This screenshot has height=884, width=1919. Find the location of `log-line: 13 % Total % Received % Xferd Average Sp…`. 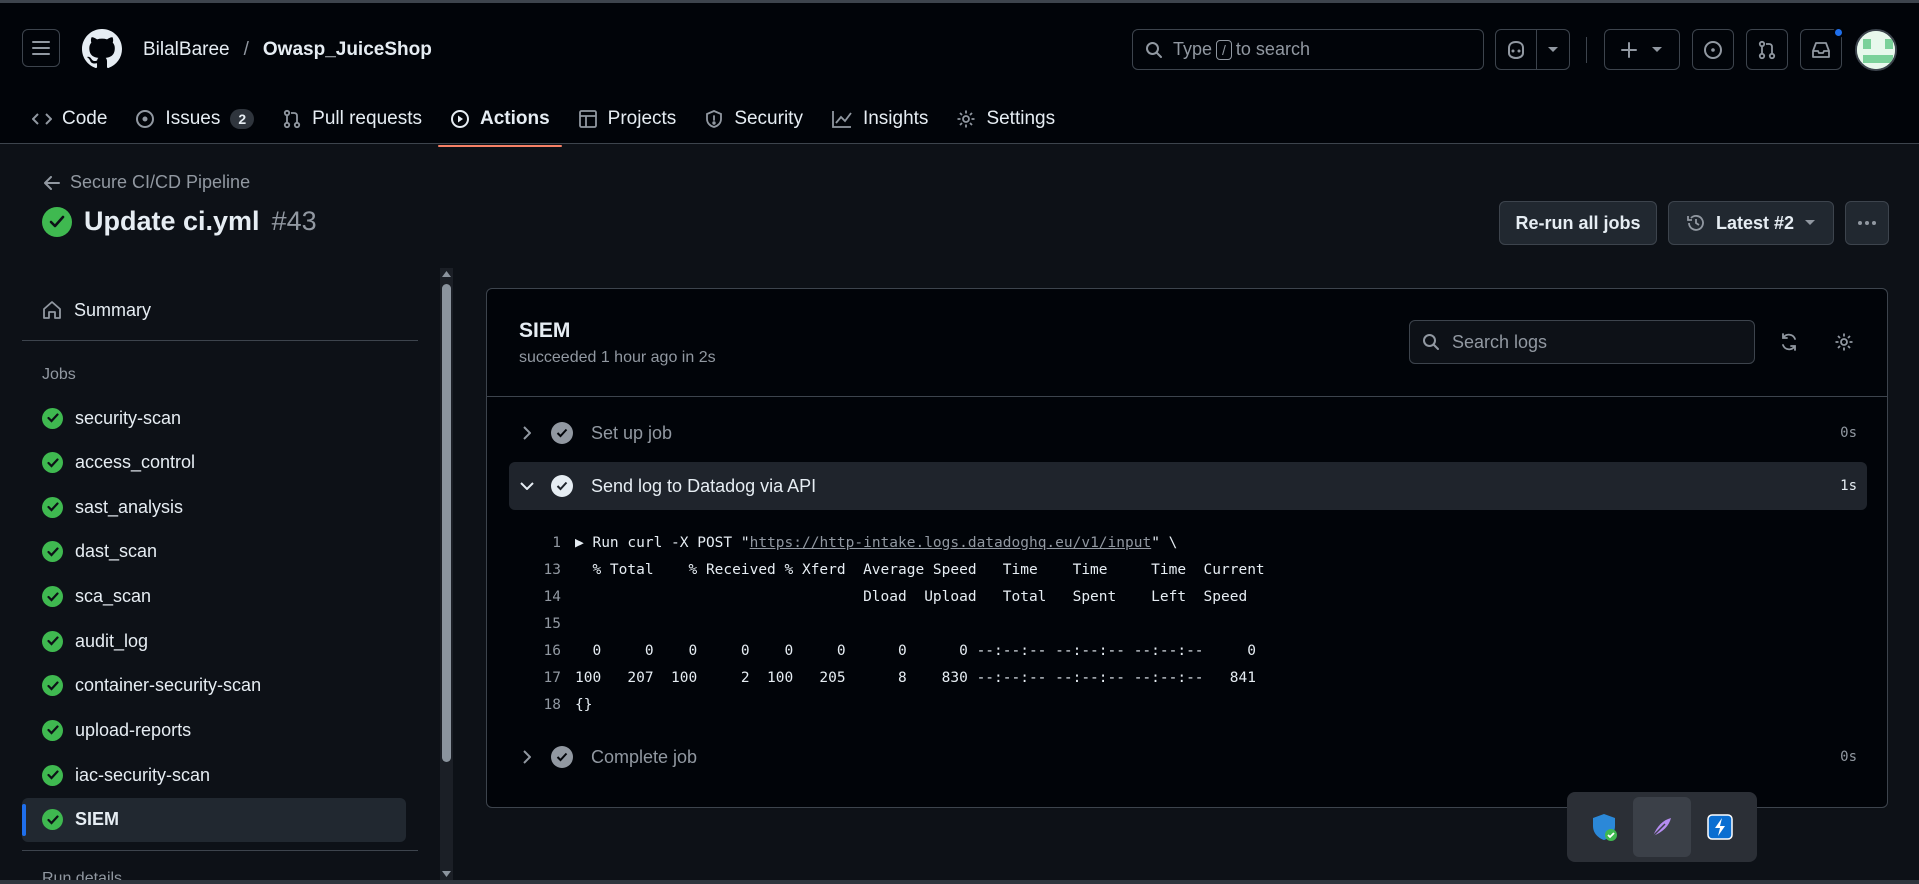

log-line: 13 % Total % Received % Xferd Average Sp… is located at coordinates (1167, 569).